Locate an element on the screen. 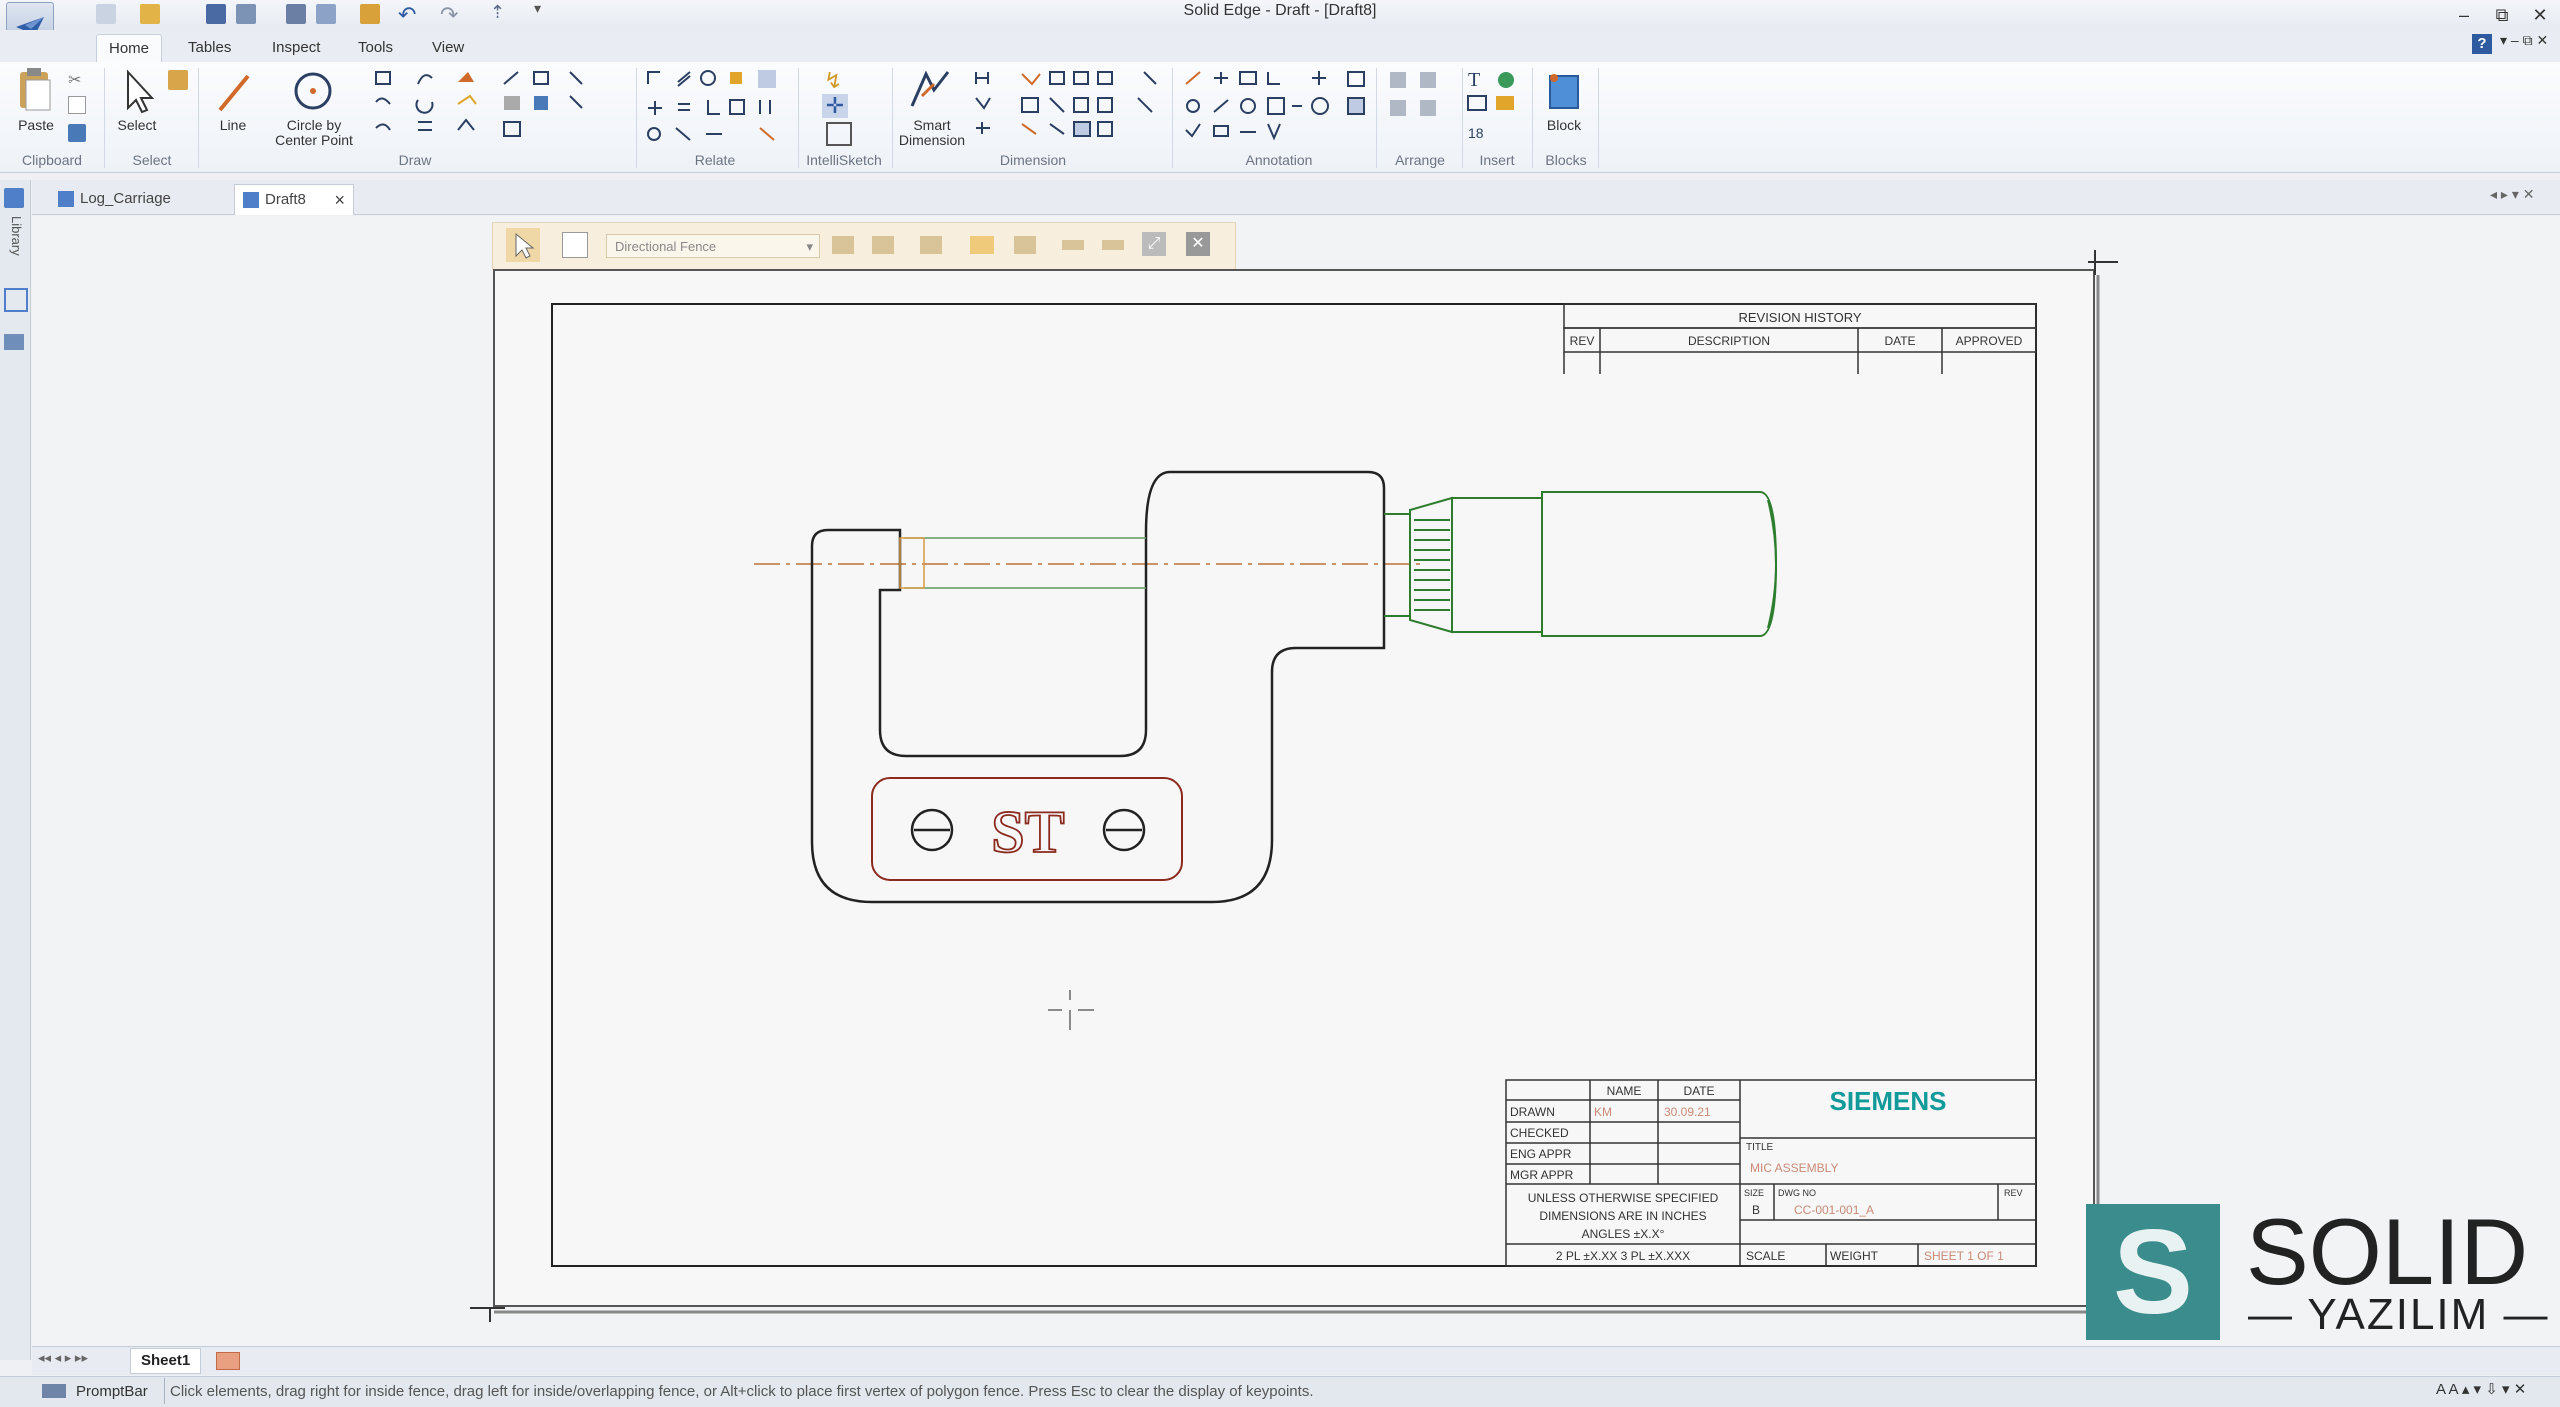  watermark-yazilim: — YAZILIM — is located at coordinates (2399, 1314).